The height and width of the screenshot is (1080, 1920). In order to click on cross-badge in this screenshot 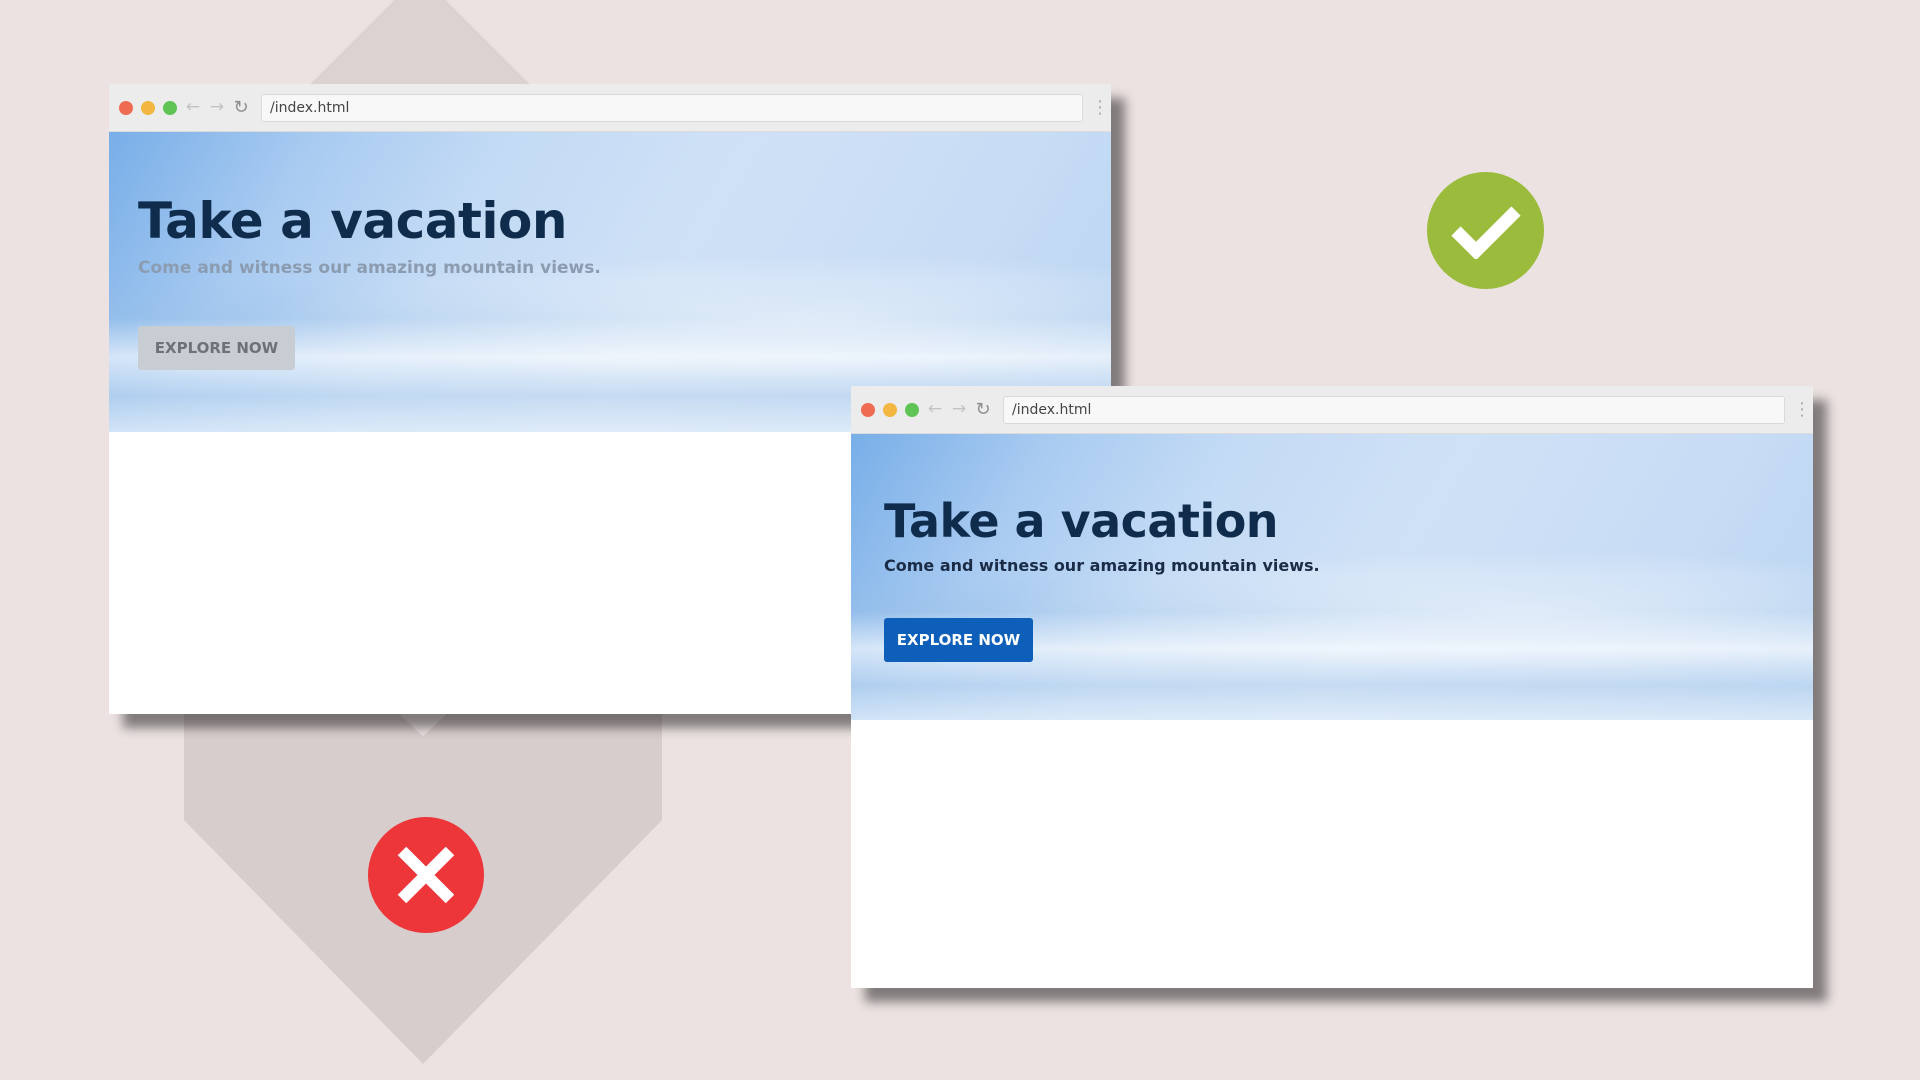, I will do `click(426, 875)`.